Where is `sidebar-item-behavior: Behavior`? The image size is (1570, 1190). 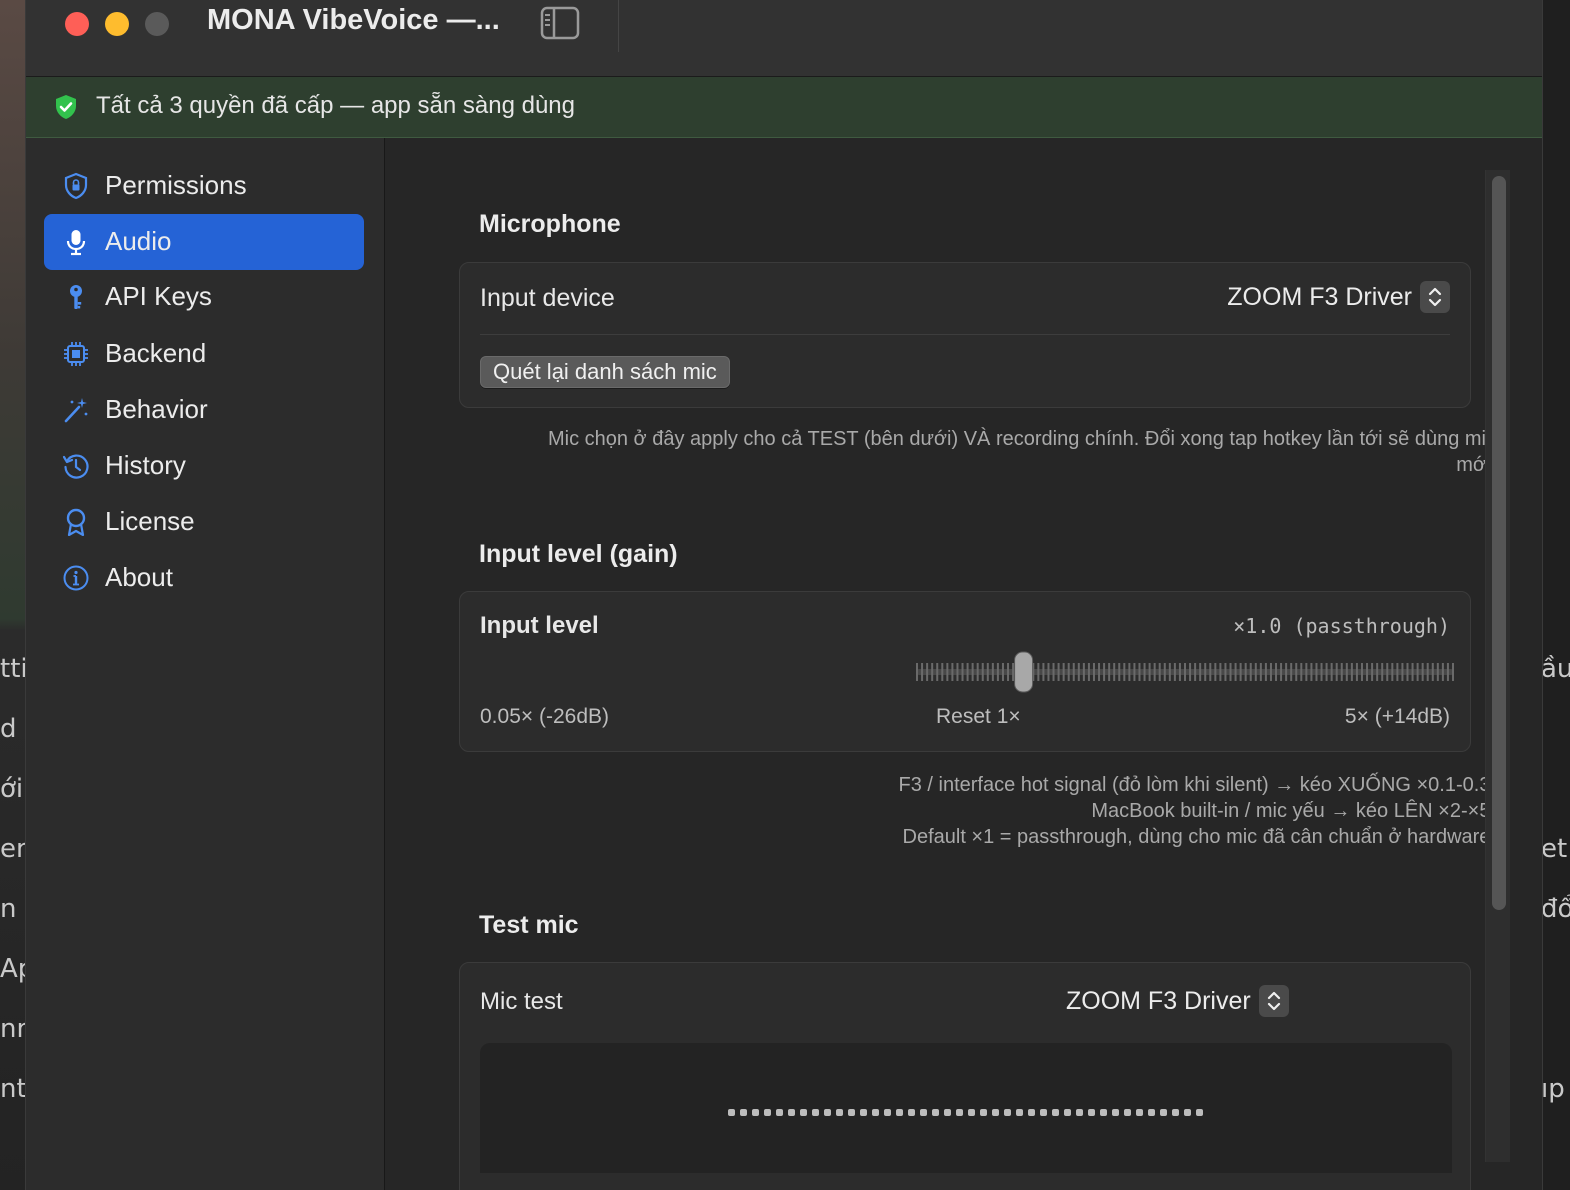
sidebar-item-behavior: Behavior is located at coordinates (204, 410).